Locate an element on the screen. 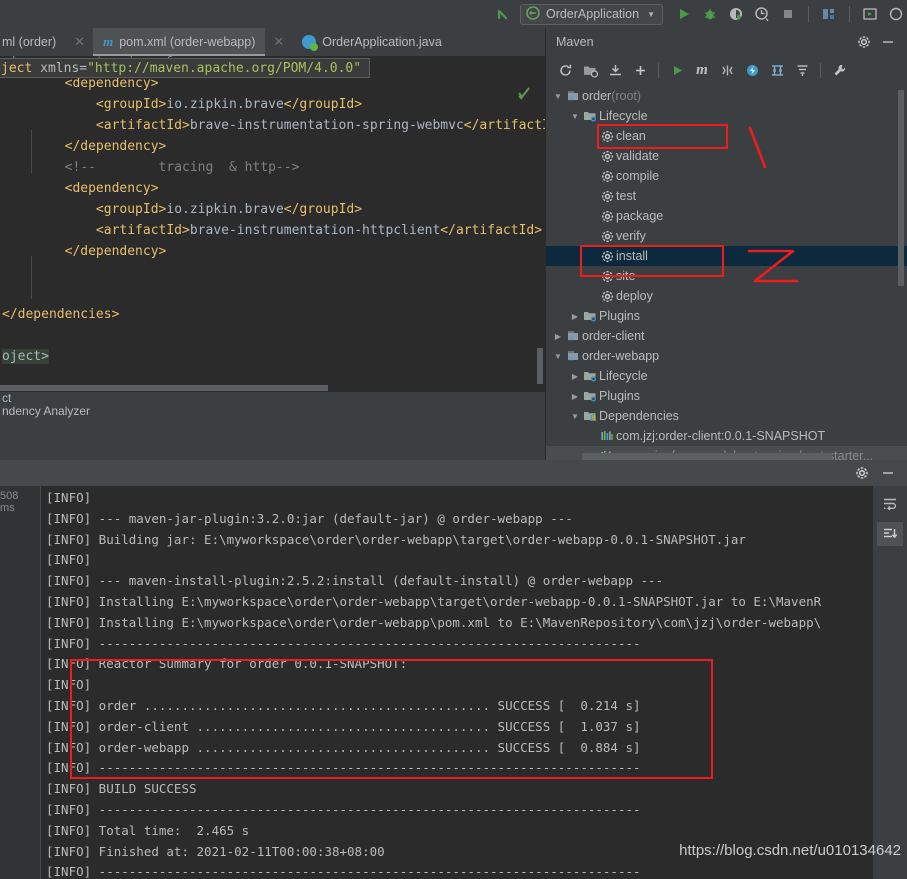  maven-m-icon: m is located at coordinates (702, 70).